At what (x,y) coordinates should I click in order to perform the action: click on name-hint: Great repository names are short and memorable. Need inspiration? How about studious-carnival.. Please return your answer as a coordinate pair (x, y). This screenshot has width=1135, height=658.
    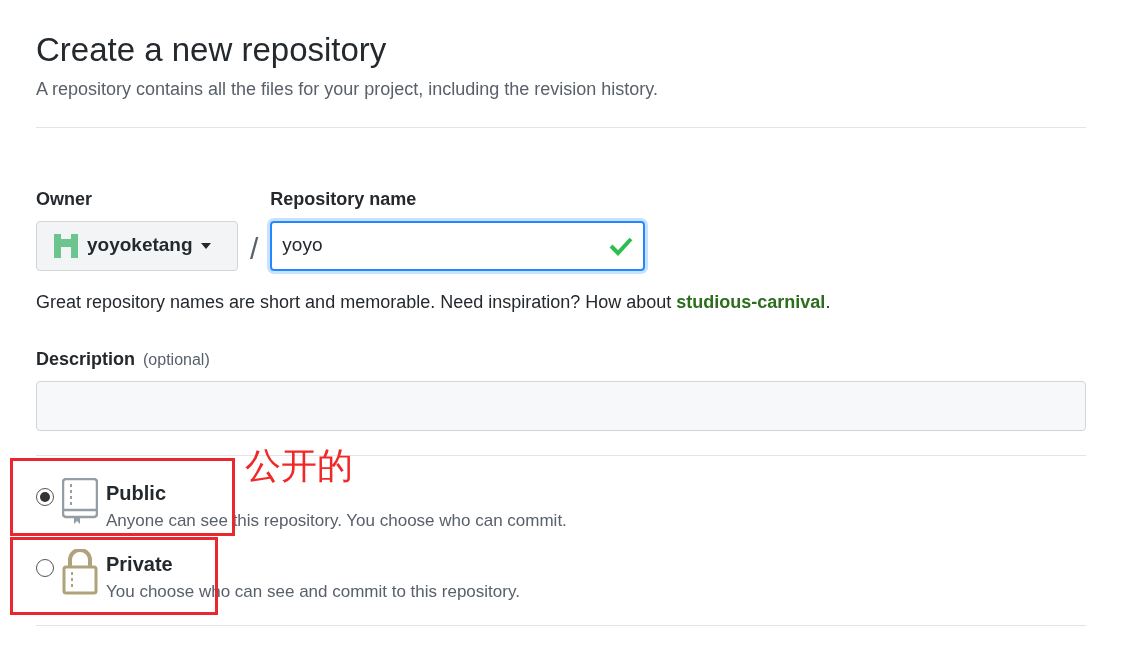
    Looking at the image, I should click on (434, 302).